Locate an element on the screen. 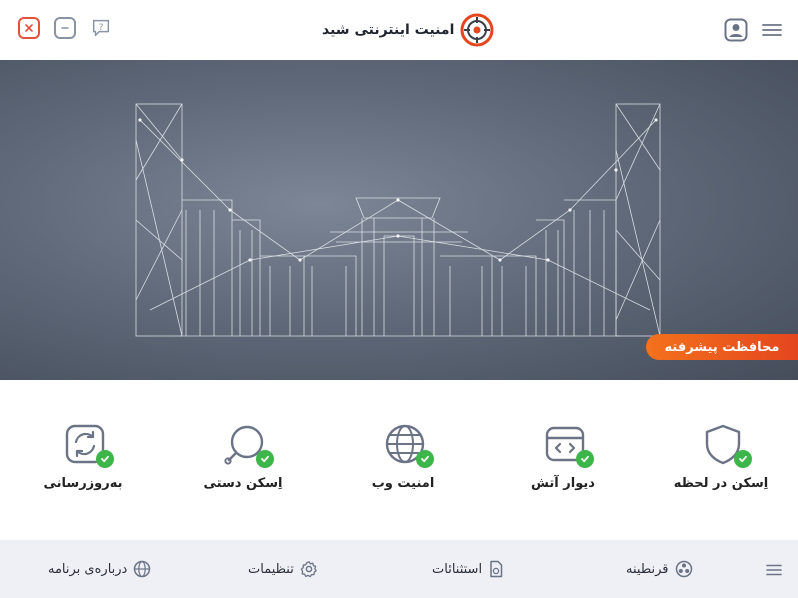 Image resolution: width=798 pixels, height=598 pixels. close-icon is located at coordinates (29, 28).